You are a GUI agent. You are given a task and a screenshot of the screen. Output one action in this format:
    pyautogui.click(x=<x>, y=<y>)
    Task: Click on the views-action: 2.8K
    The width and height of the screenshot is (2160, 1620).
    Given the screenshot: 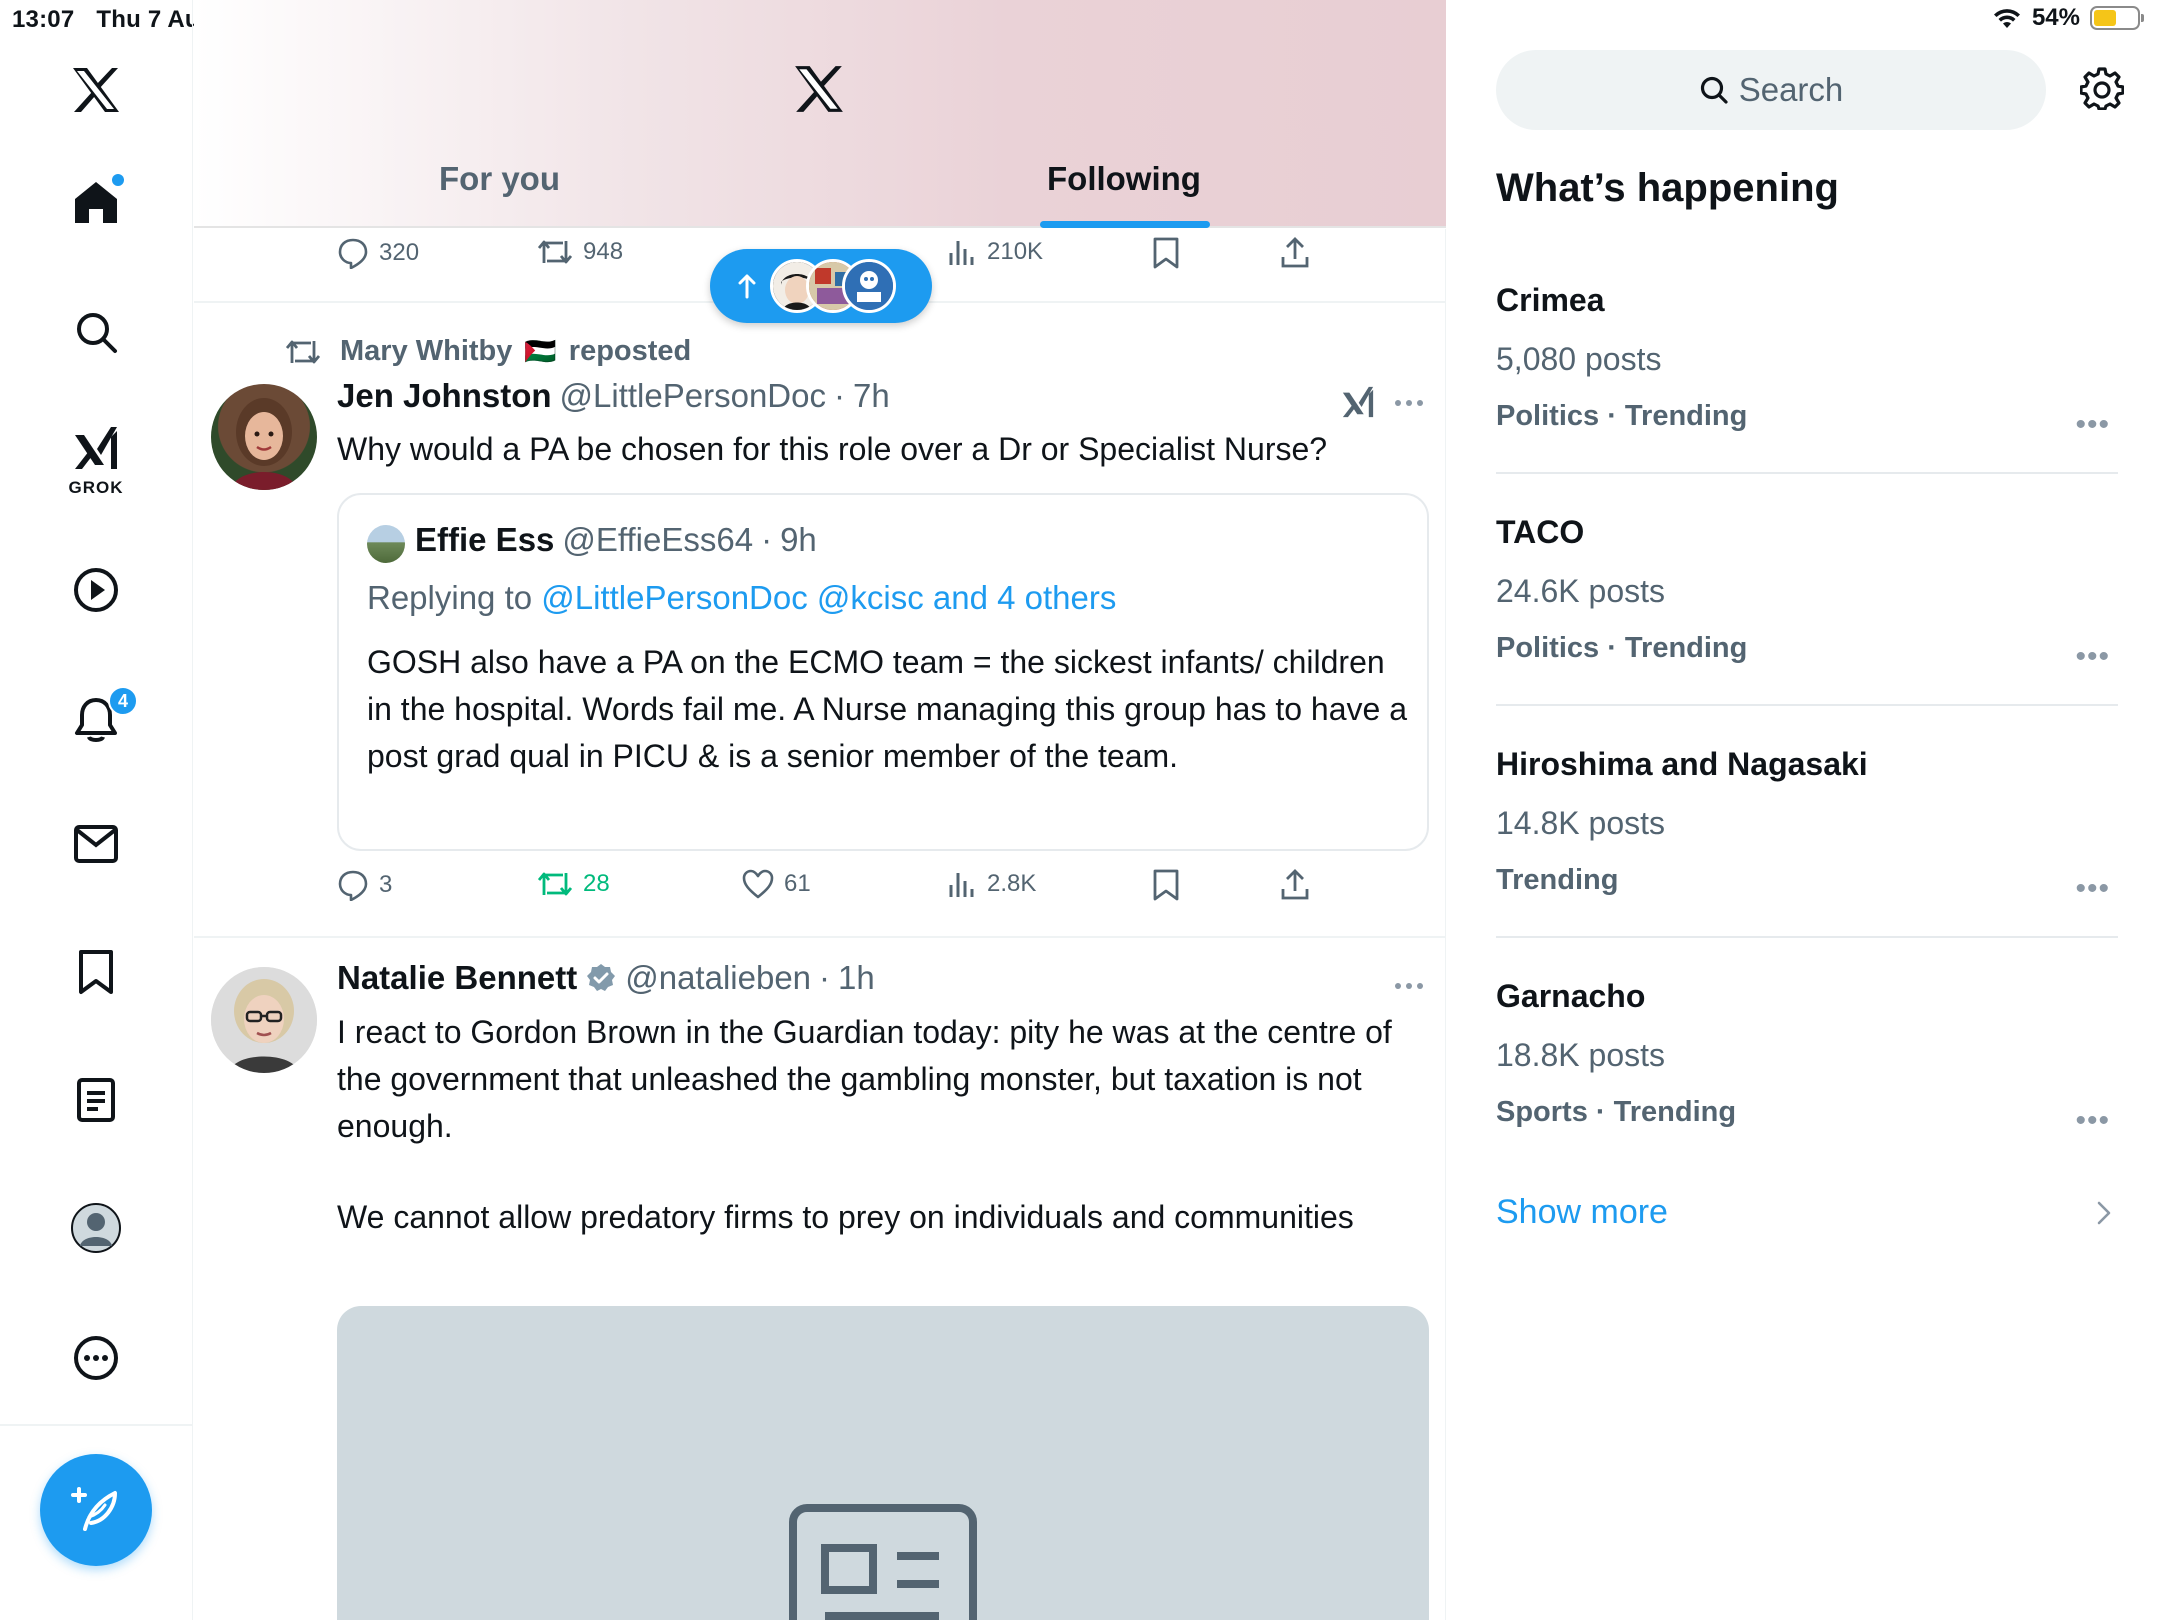 What is the action you would take?
    pyautogui.click(x=991, y=884)
    